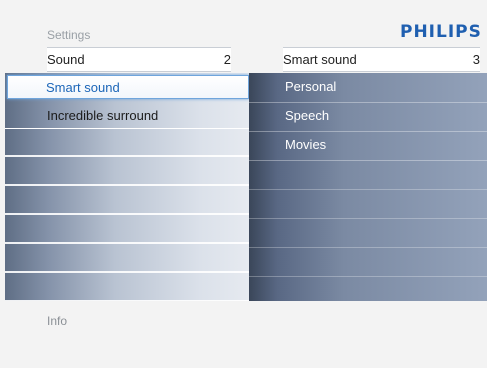 The height and width of the screenshot is (368, 487). What do you see at coordinates (128, 87) in the screenshot?
I see `menu-item-smart-sound: Smart sound` at bounding box center [128, 87].